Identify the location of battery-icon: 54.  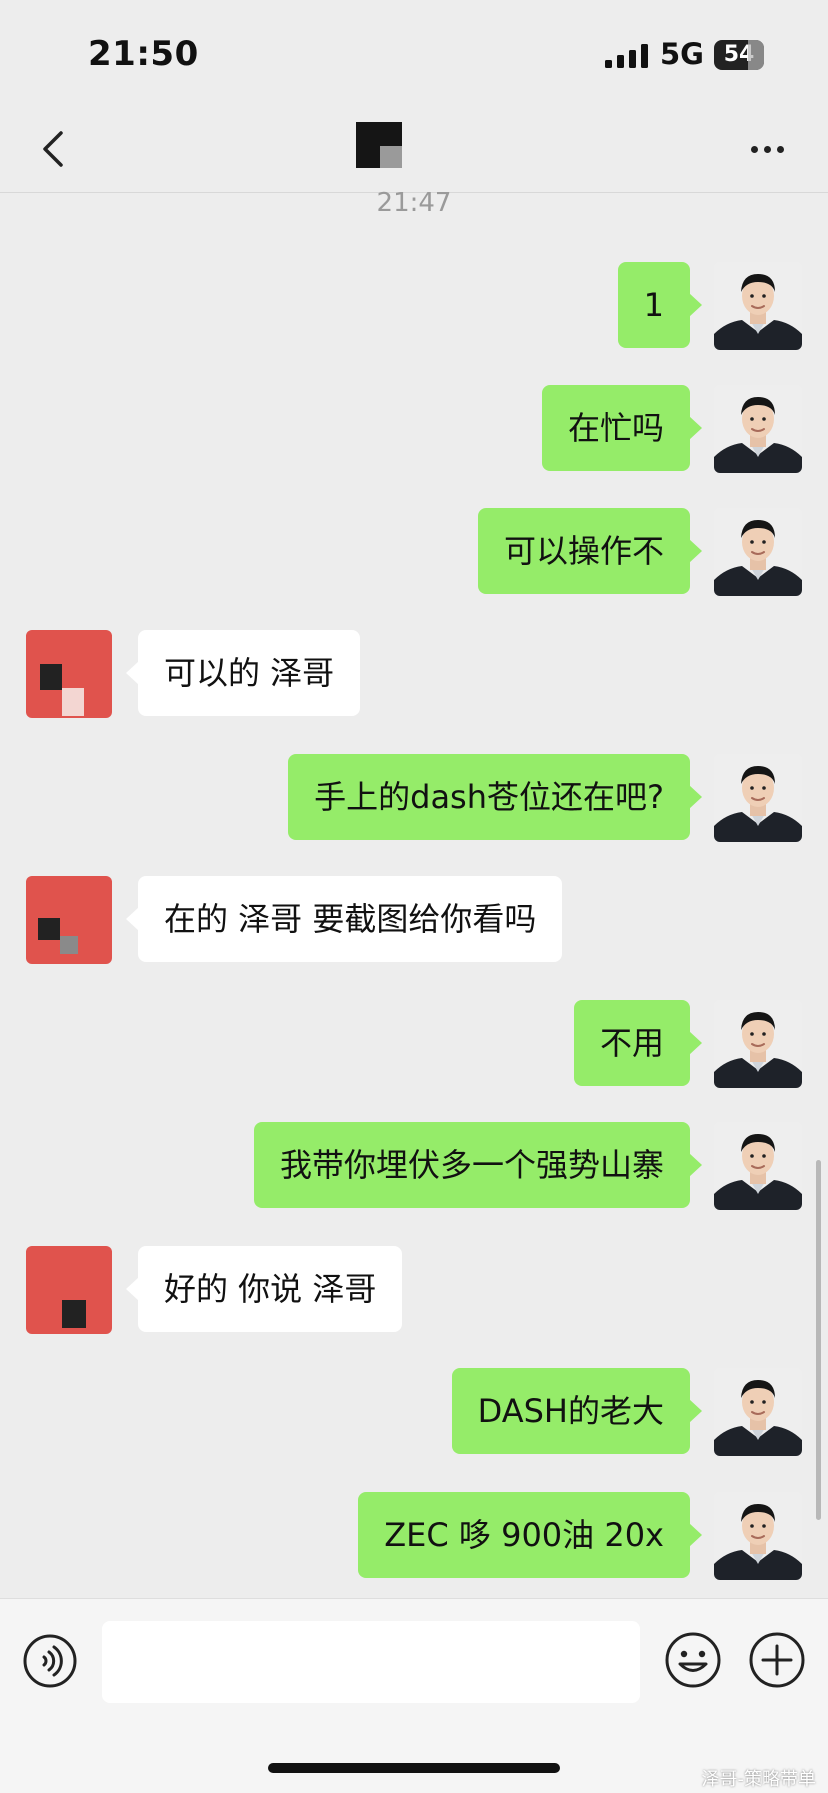
(739, 55).